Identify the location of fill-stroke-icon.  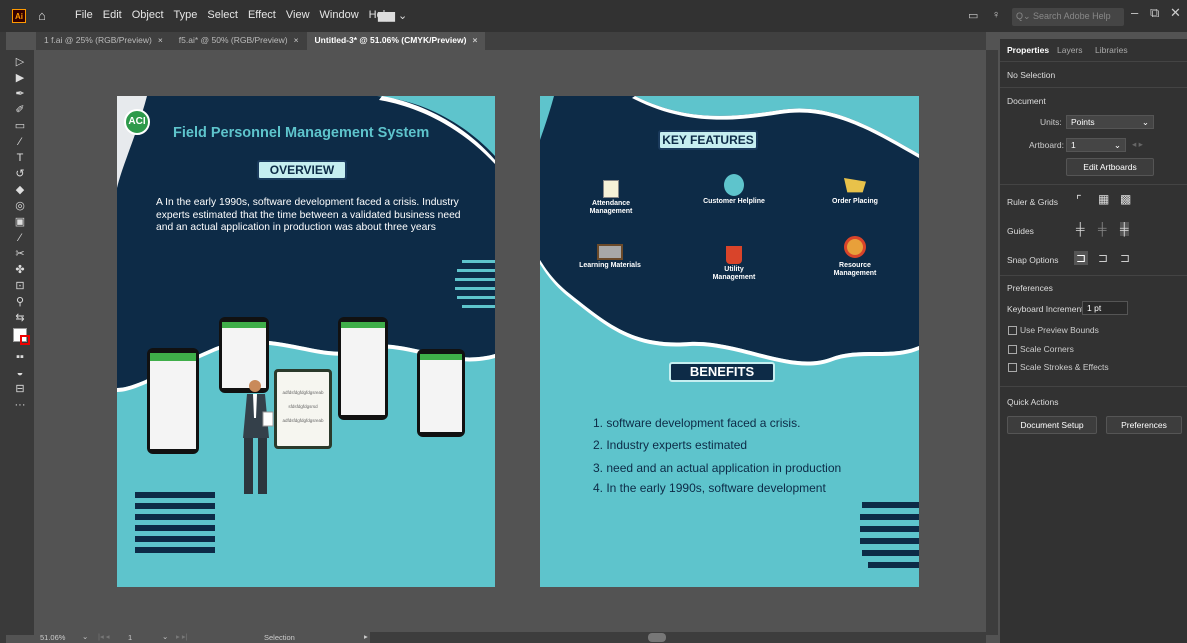
(20, 338).